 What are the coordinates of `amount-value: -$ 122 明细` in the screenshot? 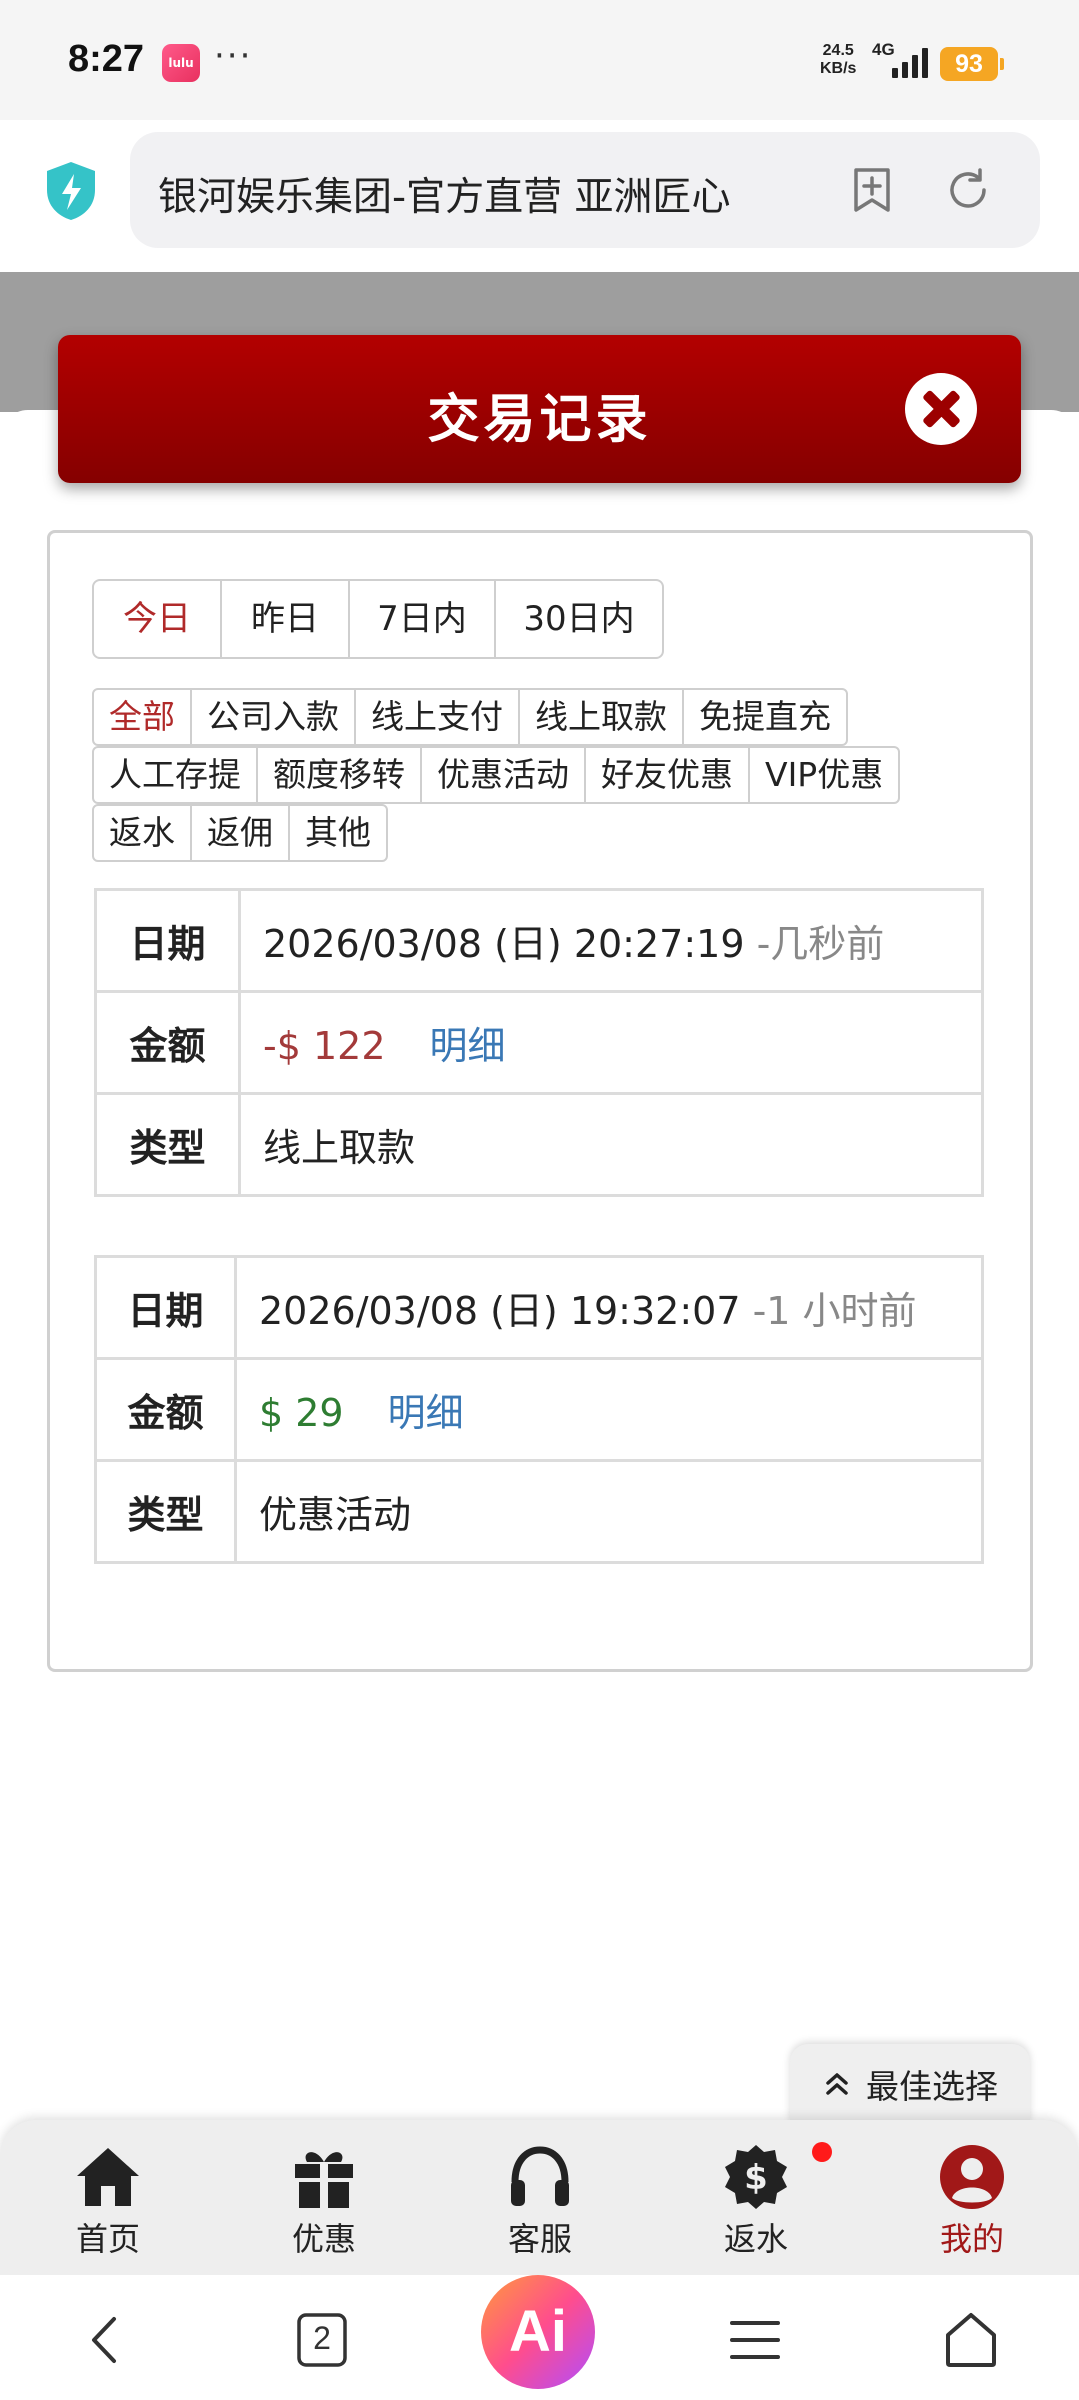 It's located at (611, 1042).